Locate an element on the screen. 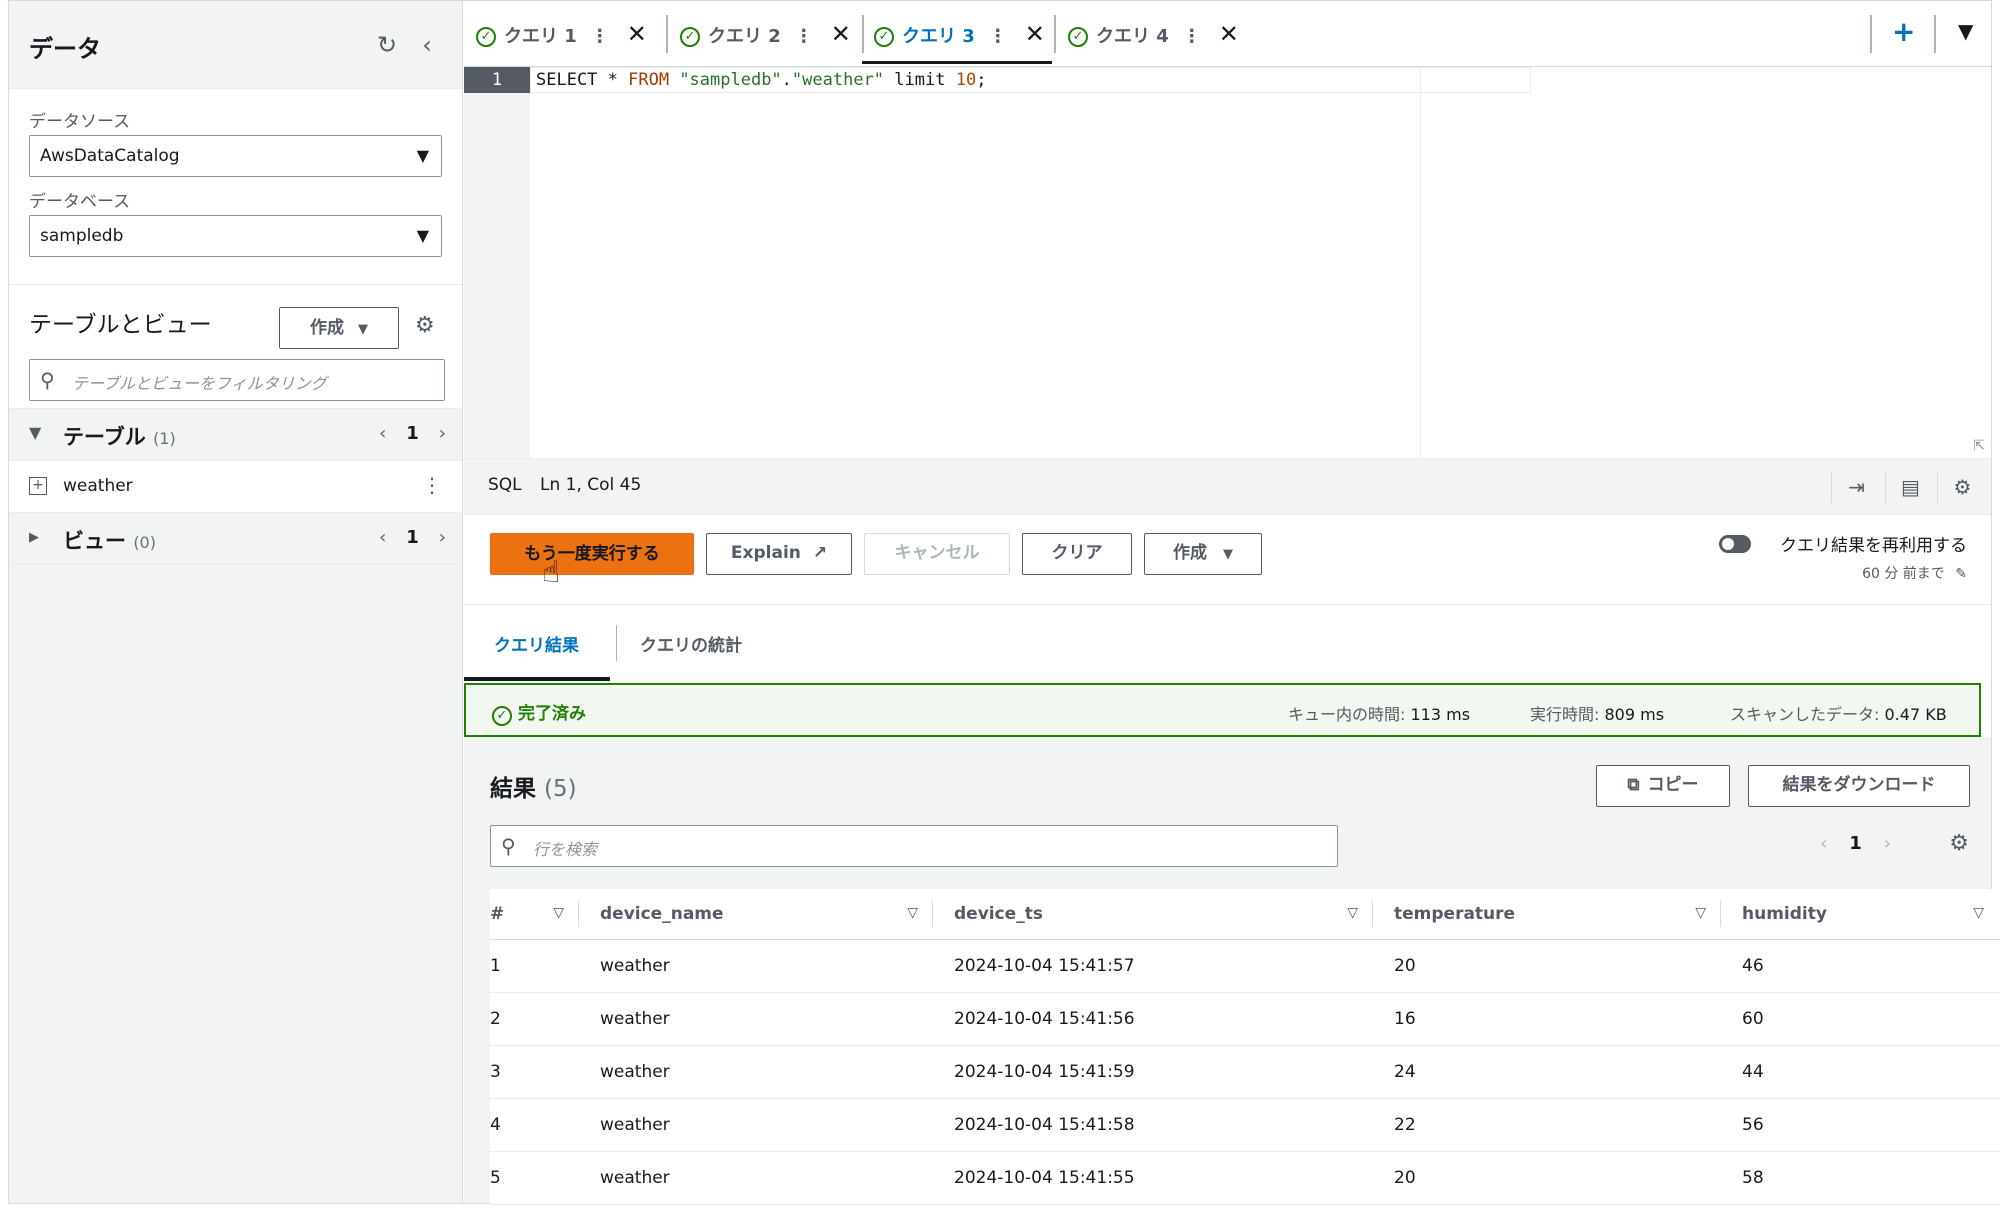 This screenshot has height=1214, width=2000. results-pager: ‹ 1 › is located at coordinates (1855, 843).